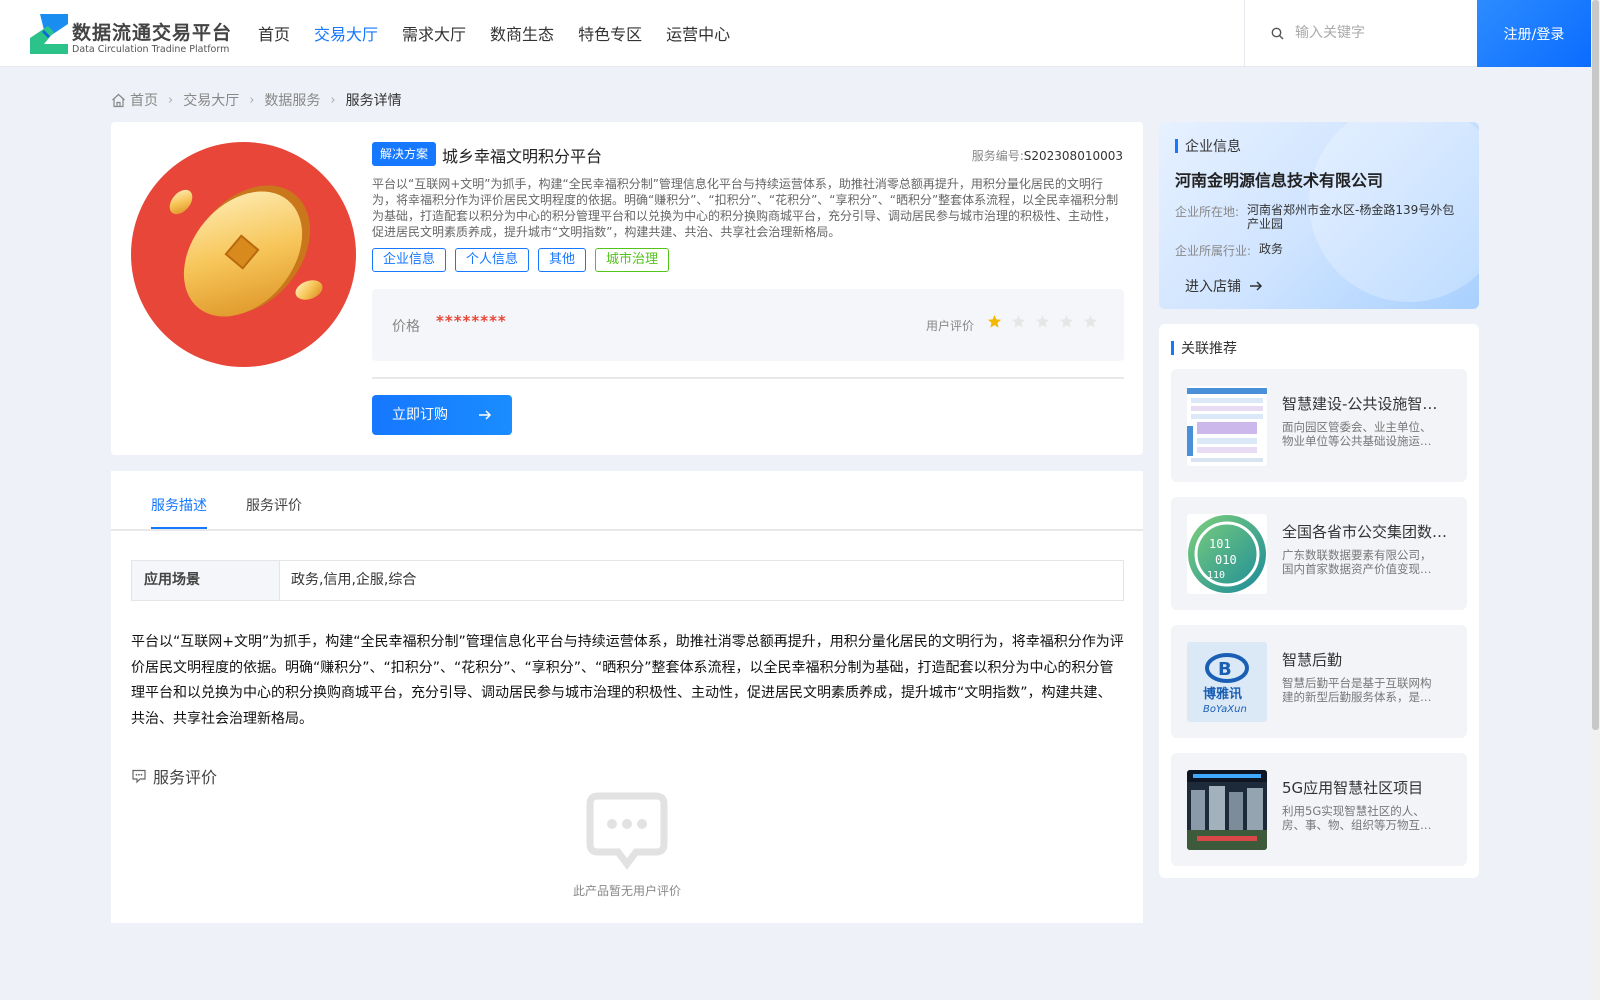 The height and width of the screenshot is (1000, 1600). I want to click on gold-coin-icon, so click(246, 251).